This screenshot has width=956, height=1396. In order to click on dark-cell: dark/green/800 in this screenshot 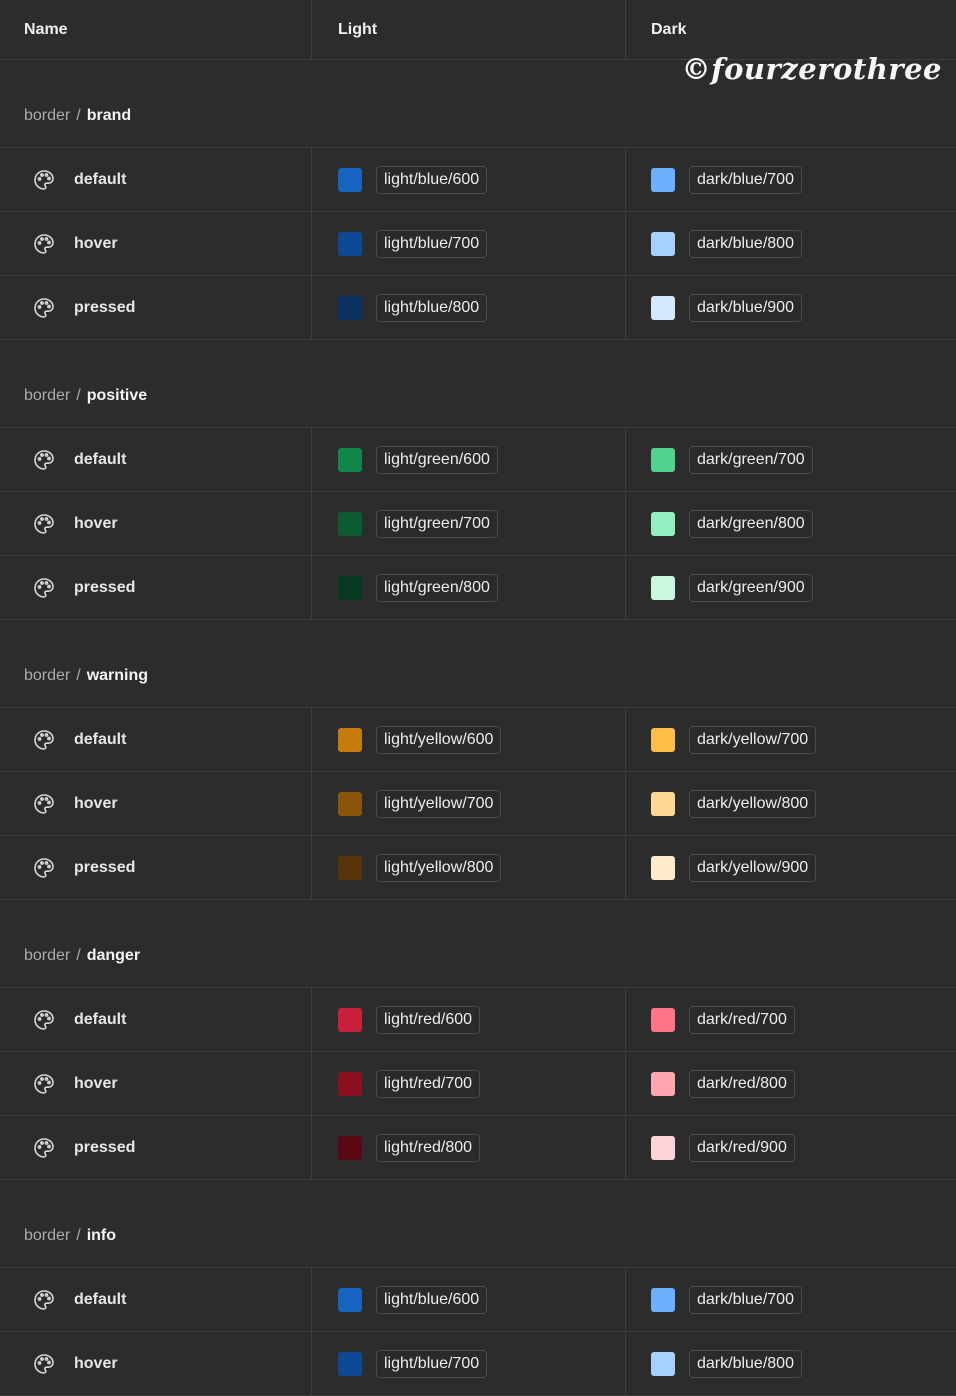, I will do `click(791, 523)`.